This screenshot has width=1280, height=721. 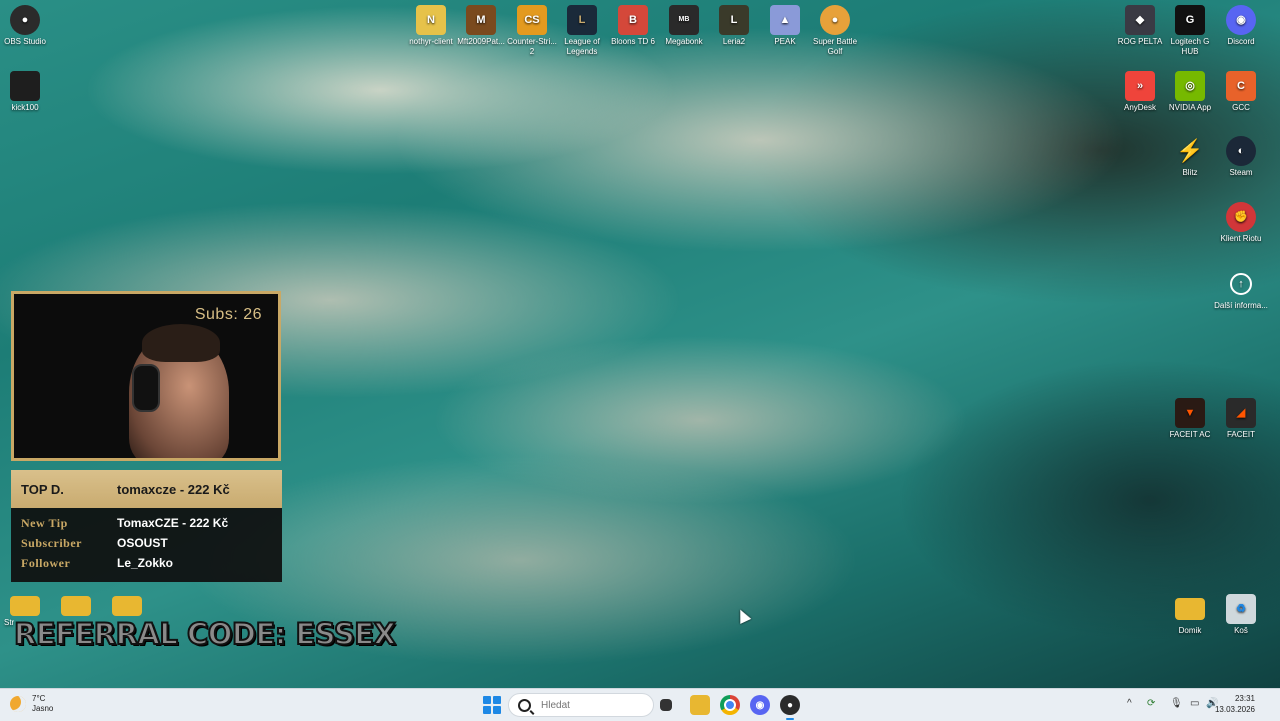 I want to click on desktop-icon-megabonk: MB Megabonk, so click(x=684, y=26).